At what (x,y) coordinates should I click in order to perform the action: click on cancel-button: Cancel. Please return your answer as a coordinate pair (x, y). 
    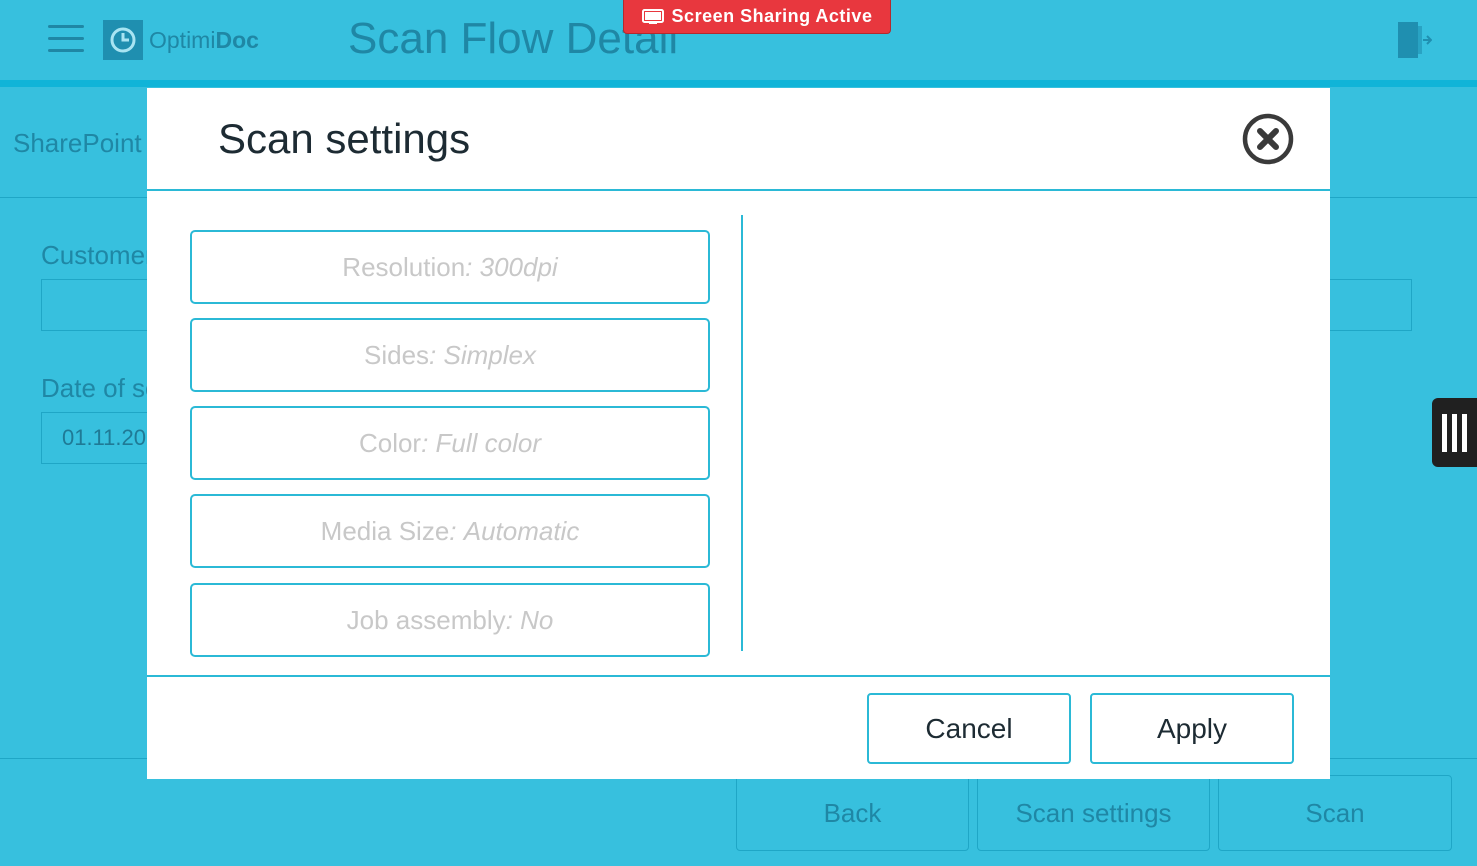
    Looking at the image, I should click on (969, 728).